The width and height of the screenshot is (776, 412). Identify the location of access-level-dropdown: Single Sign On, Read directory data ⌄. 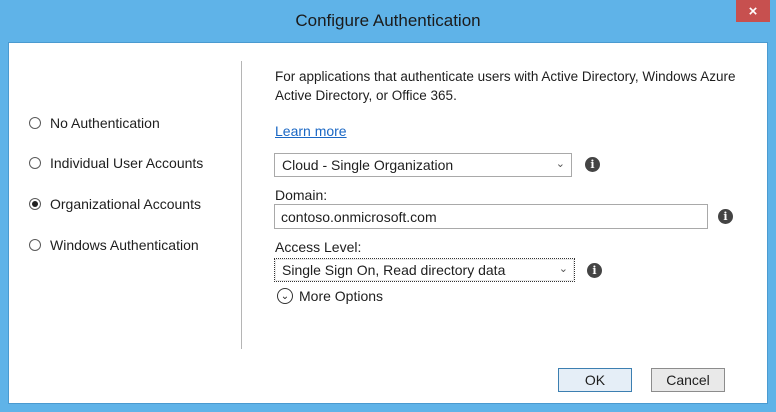
(424, 270).